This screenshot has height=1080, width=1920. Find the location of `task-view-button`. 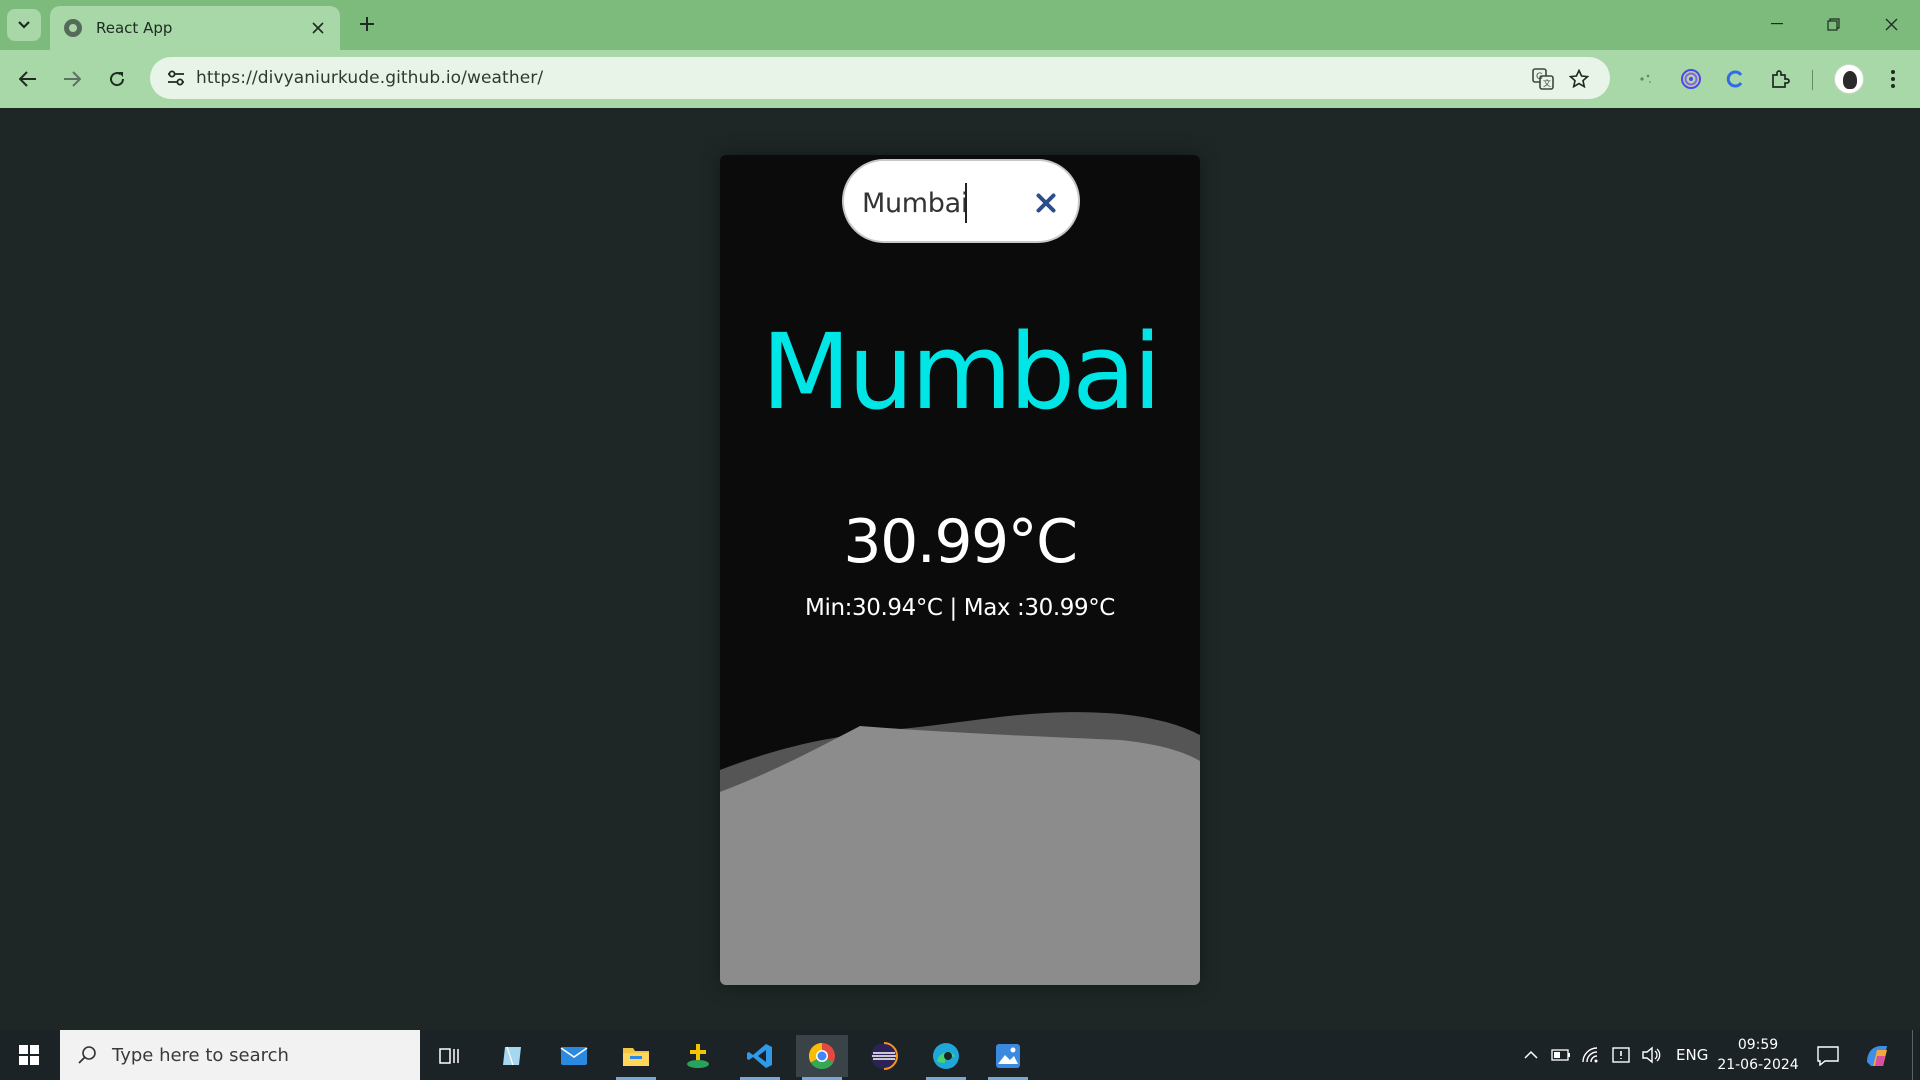

task-view-button is located at coordinates (450, 1056).